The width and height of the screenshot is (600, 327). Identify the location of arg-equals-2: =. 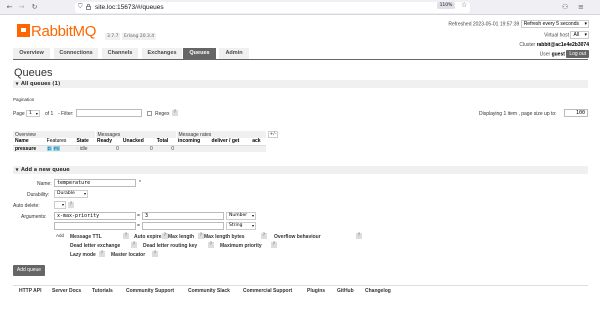
(138, 226).